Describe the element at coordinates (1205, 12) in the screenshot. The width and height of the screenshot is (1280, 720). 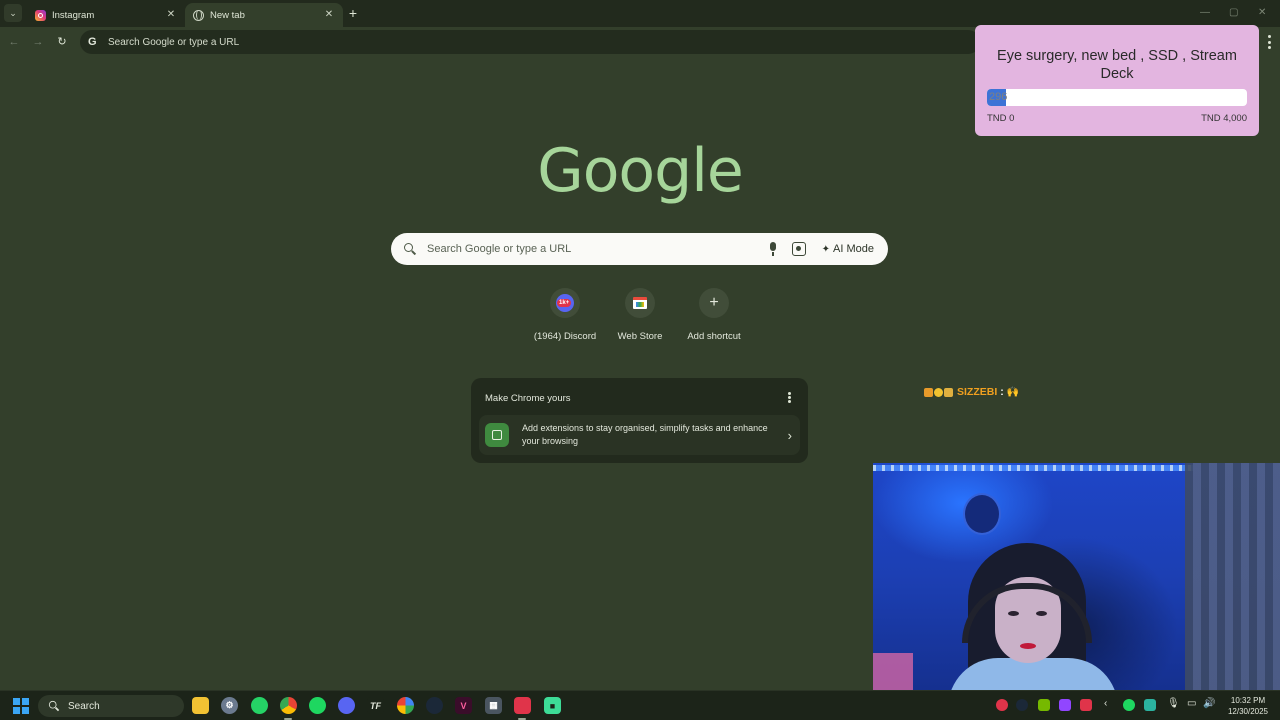
I see `minimize-button: —` at that location.